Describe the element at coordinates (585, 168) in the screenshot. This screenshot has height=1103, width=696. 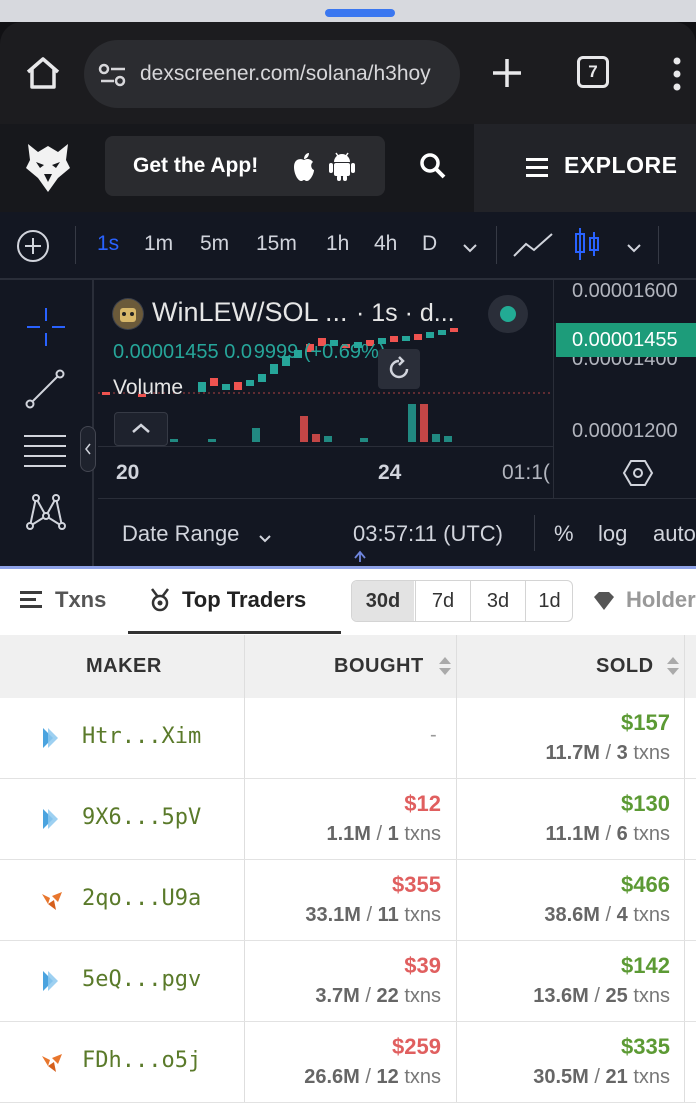
I see `explore-button: EXPLORE` at that location.